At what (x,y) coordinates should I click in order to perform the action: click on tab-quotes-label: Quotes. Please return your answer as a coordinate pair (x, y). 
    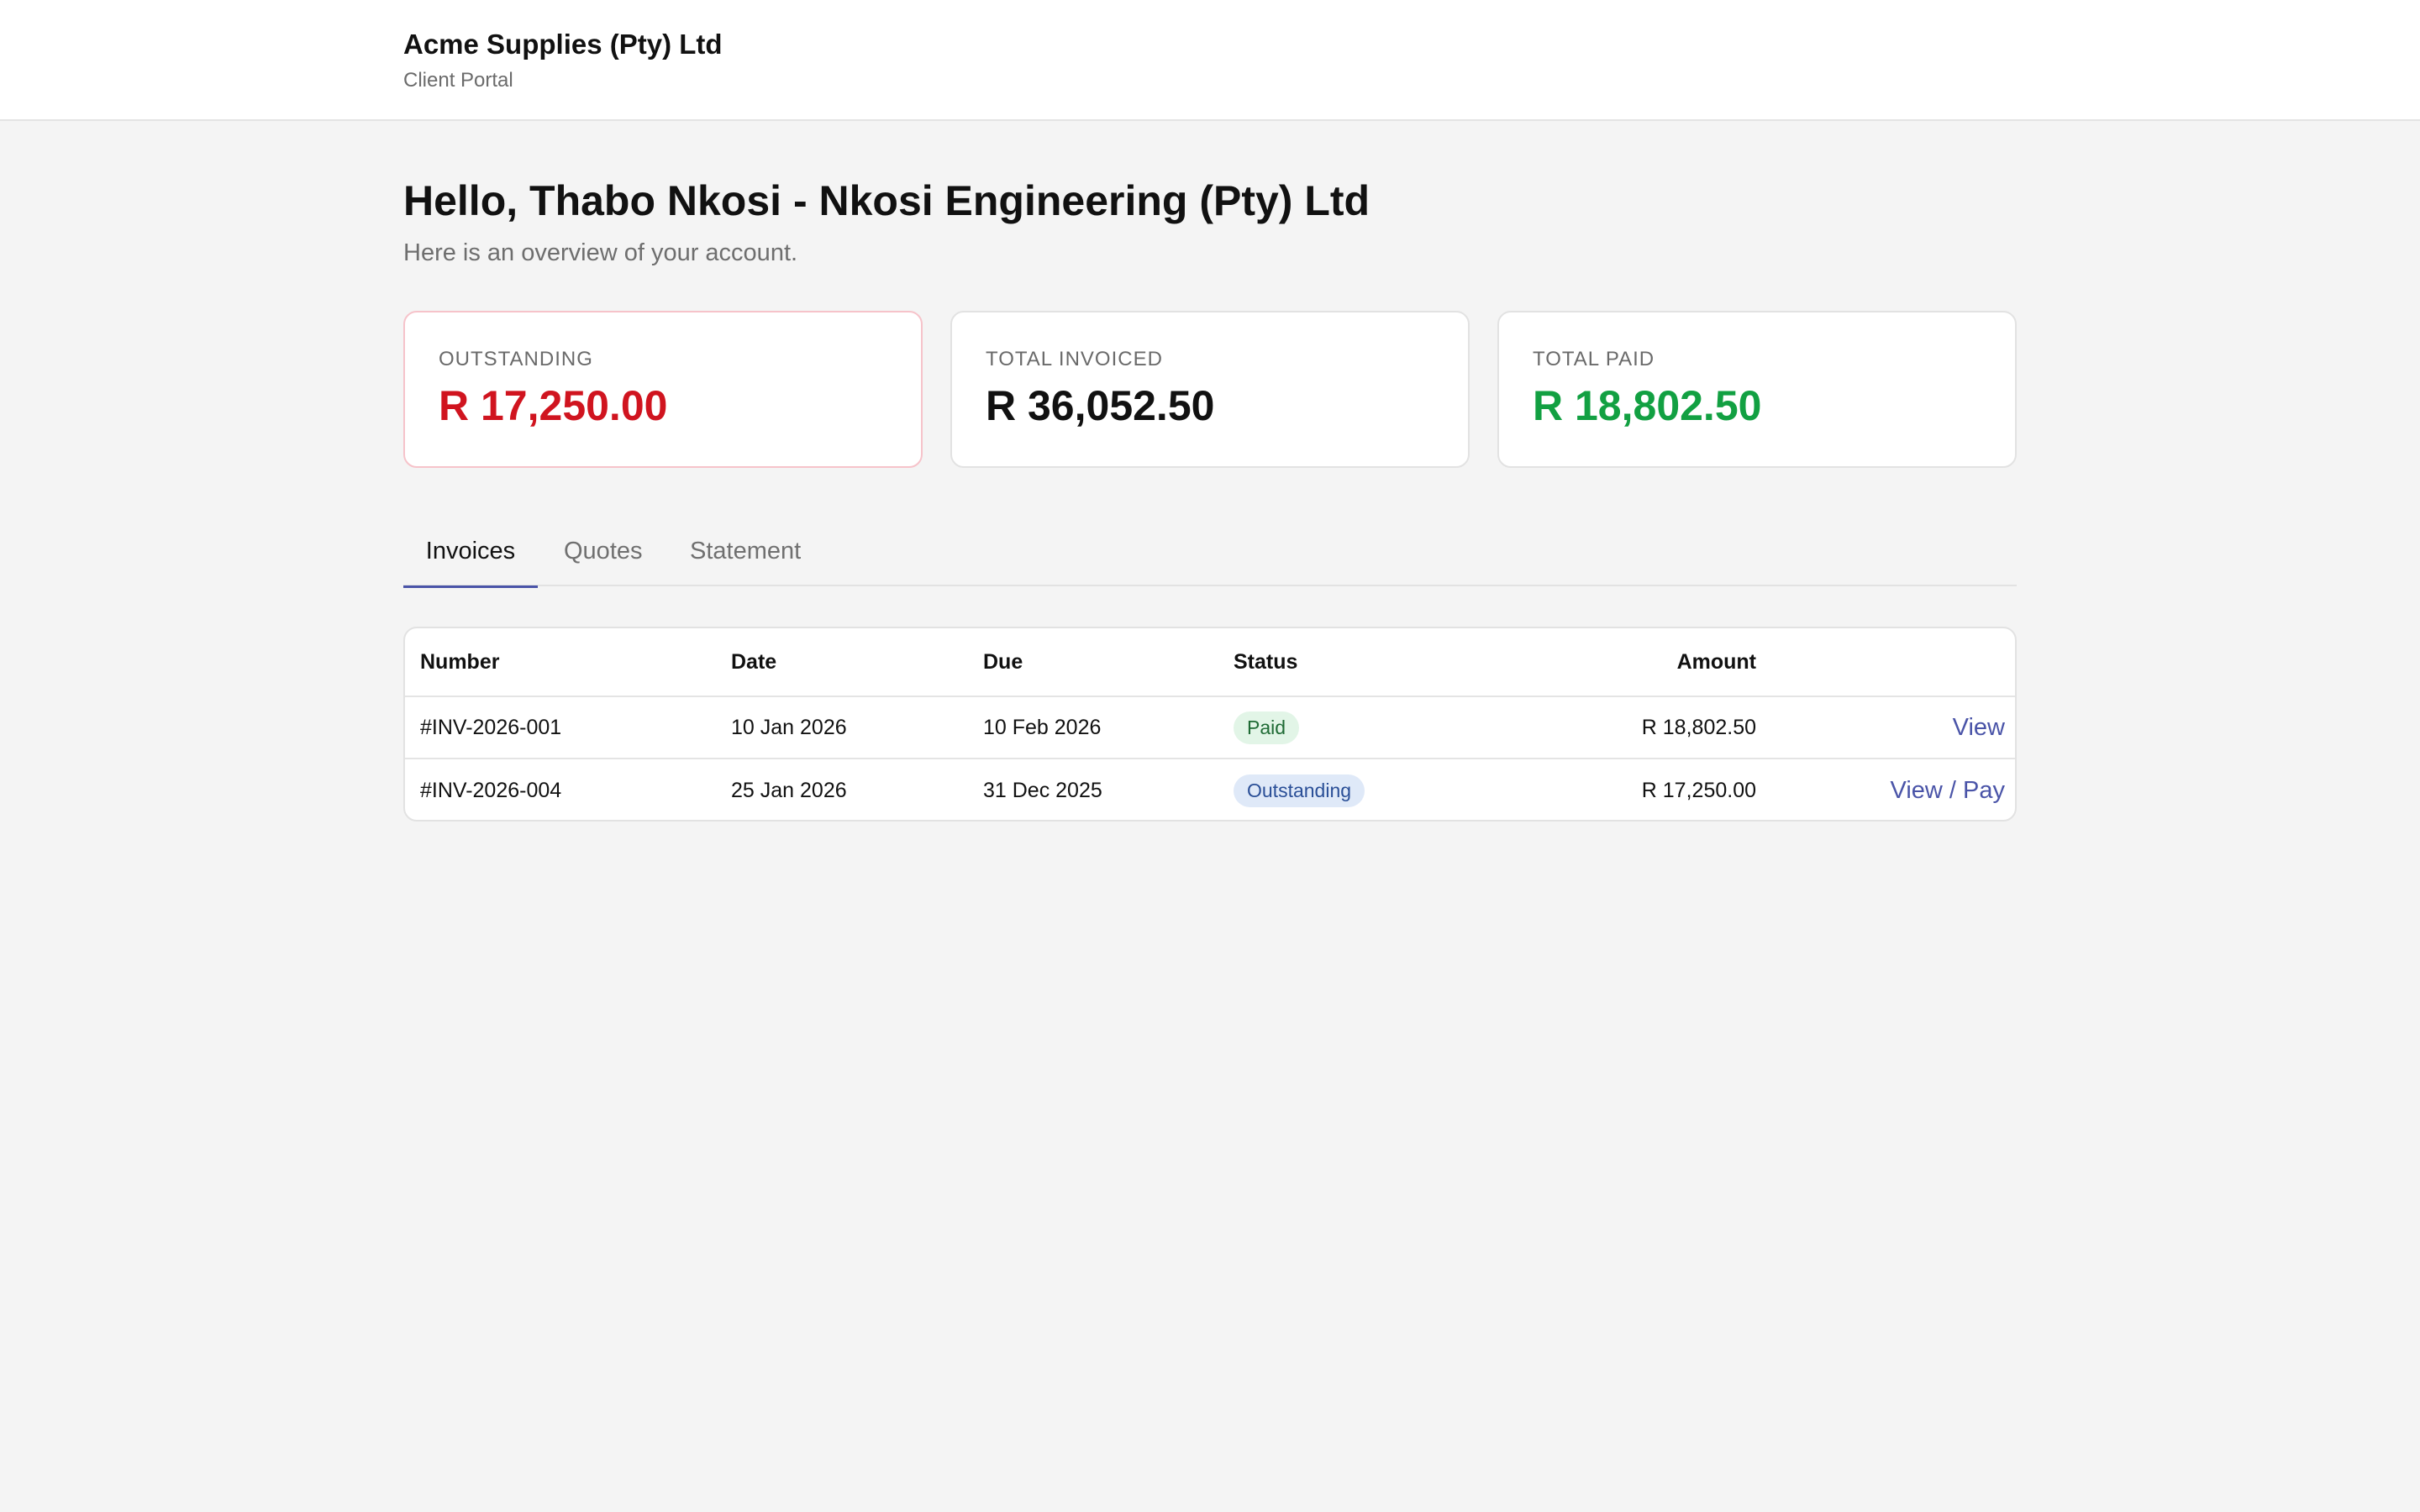
    Looking at the image, I should click on (603, 551).